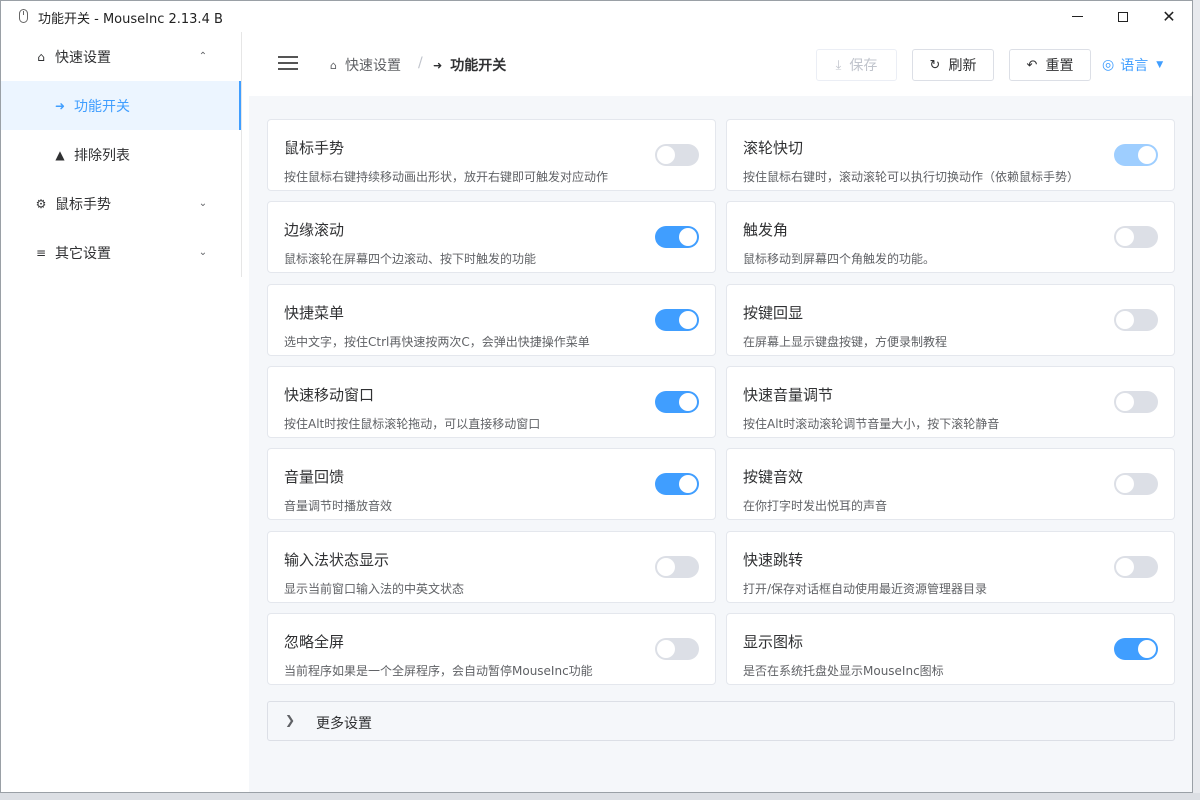 The width and height of the screenshot is (1200, 800). Describe the element at coordinates (950, 484) in the screenshot. I see `feature-card: 按键音效在你打字时发出悦耳的声音` at that location.